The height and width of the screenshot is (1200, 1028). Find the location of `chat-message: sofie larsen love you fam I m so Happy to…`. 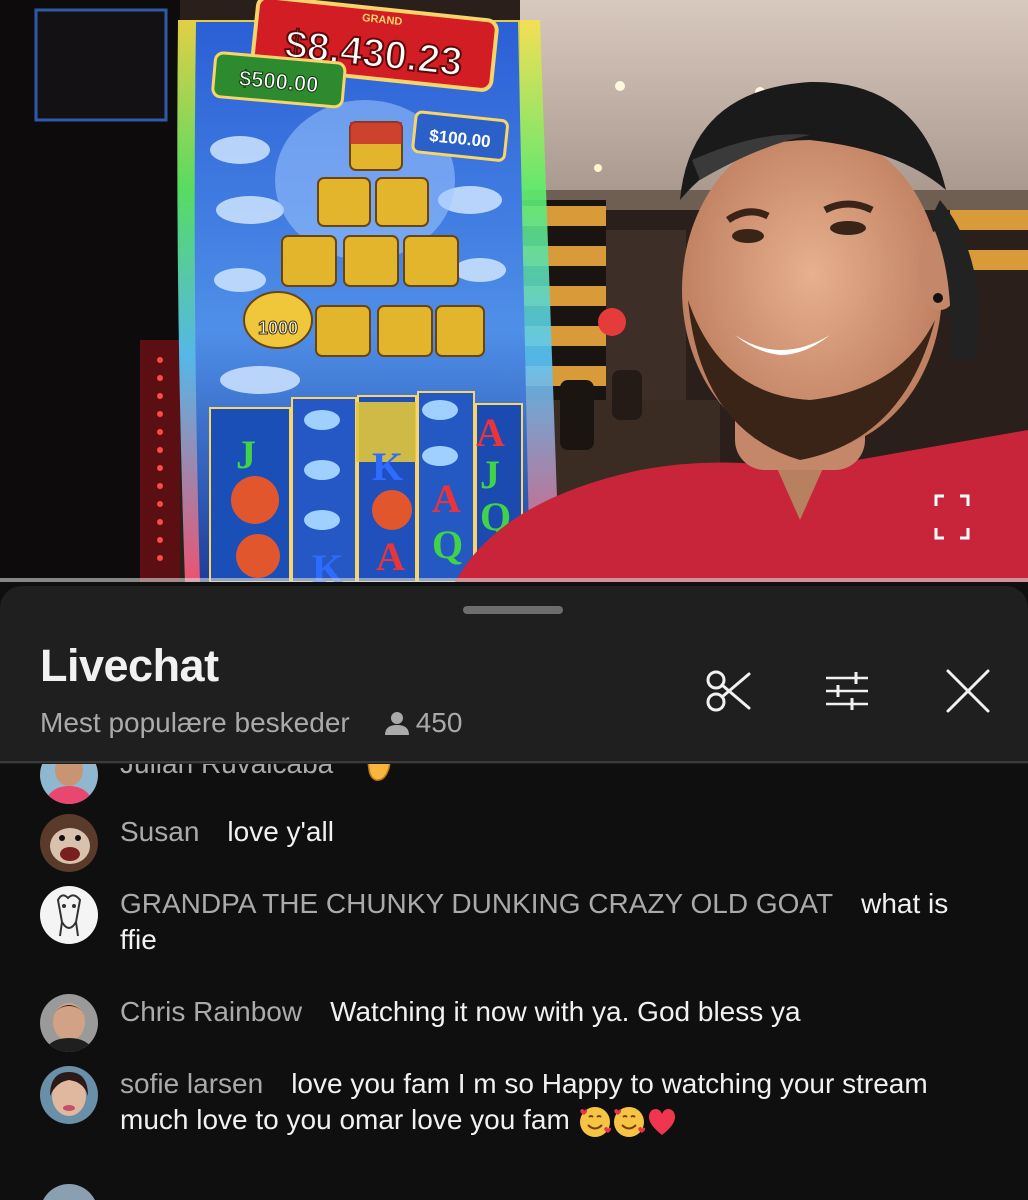

chat-message: sofie larsen love you fam I m so Happy to… is located at coordinates (515, 1102).